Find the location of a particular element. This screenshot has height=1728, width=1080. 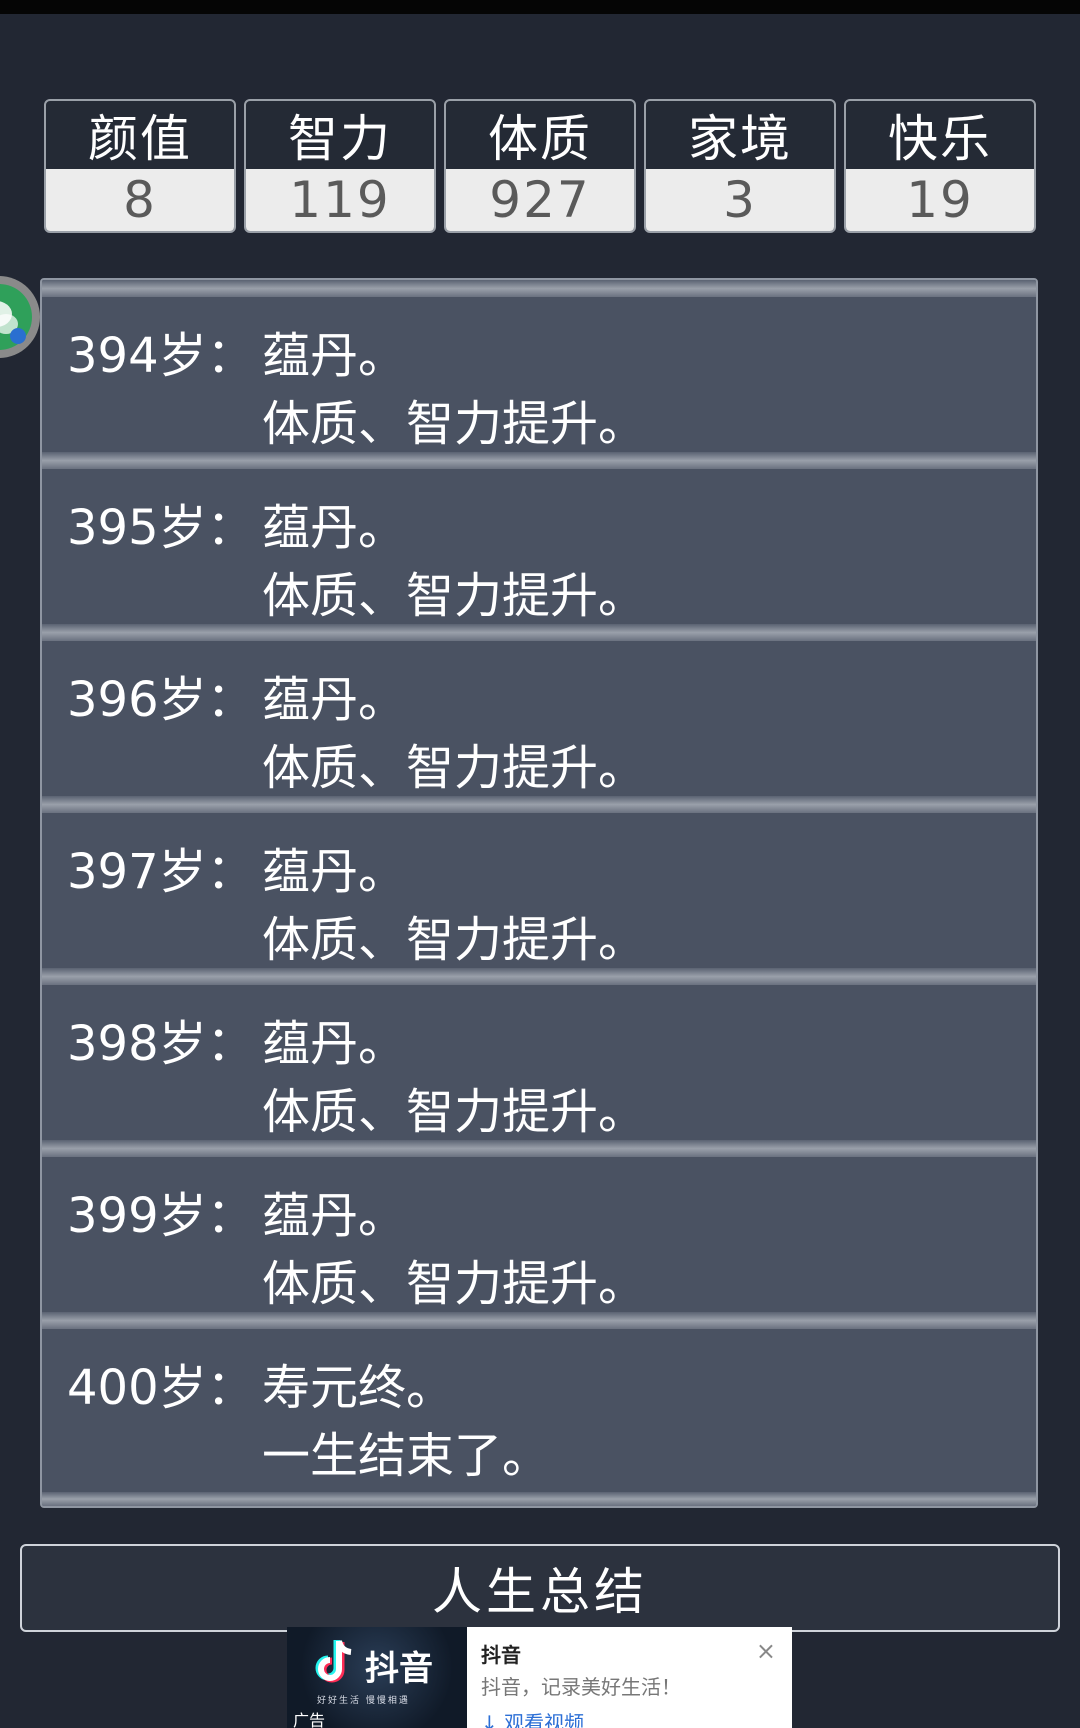

wechat-bubble-icon is located at coordinates (20, 317).